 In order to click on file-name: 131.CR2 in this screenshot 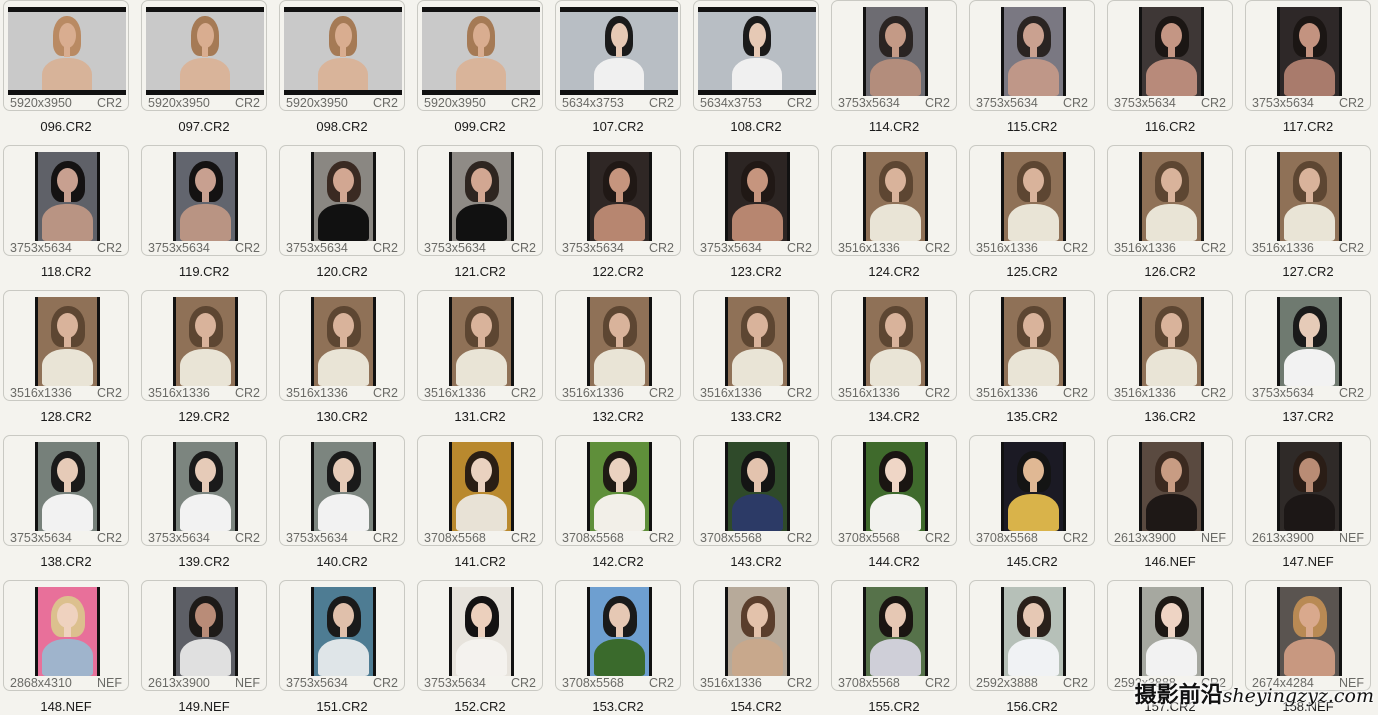, I will do `click(480, 417)`.